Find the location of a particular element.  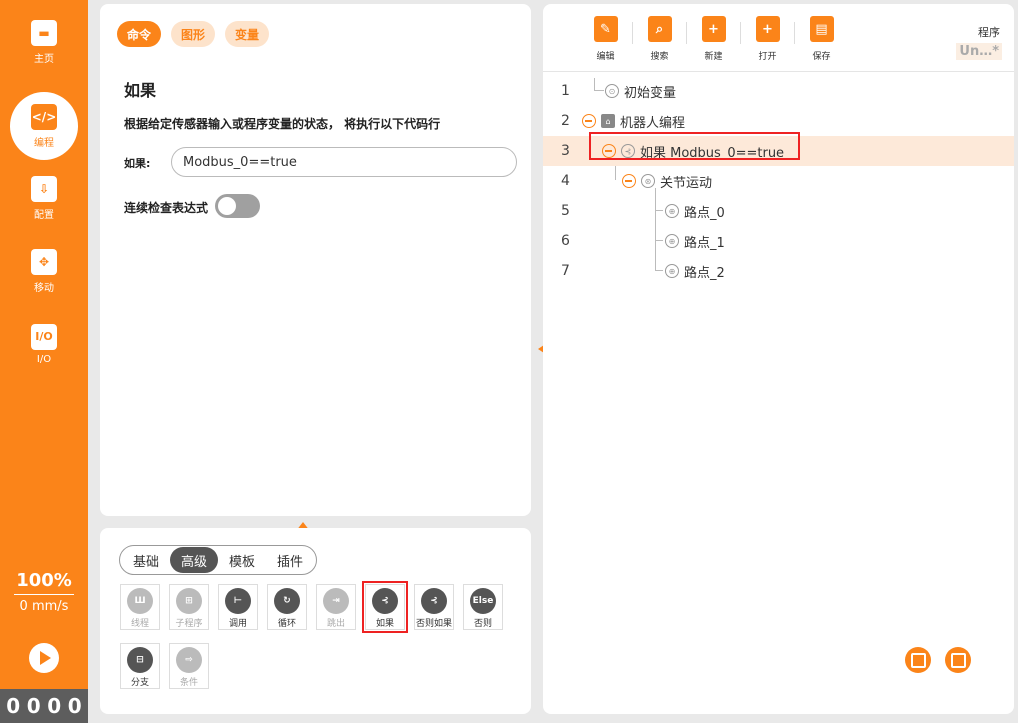

category-template: 模板 is located at coordinates (242, 560).